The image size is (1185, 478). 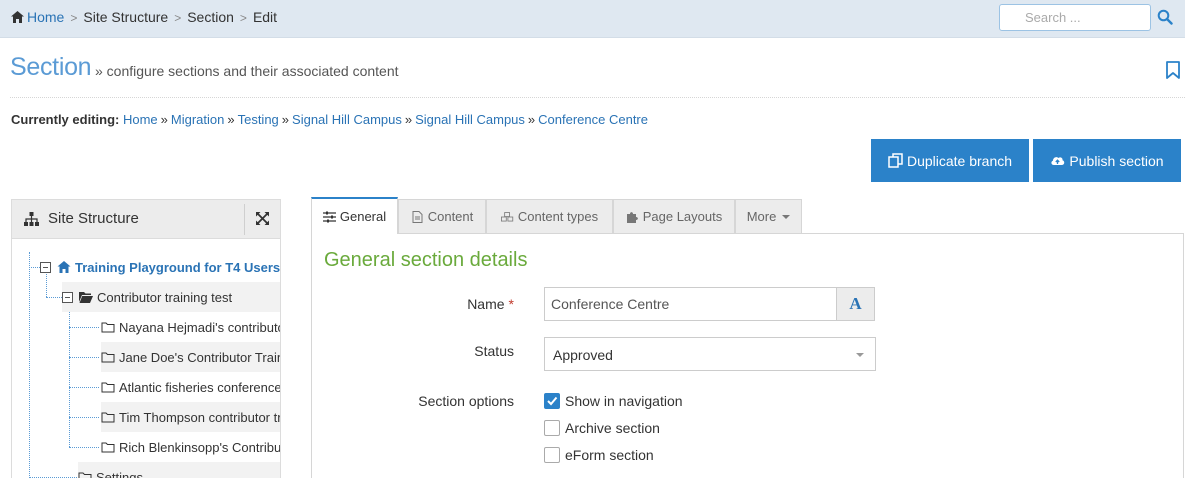 What do you see at coordinates (632, 217) in the screenshot?
I see `puzzle-icon` at bounding box center [632, 217].